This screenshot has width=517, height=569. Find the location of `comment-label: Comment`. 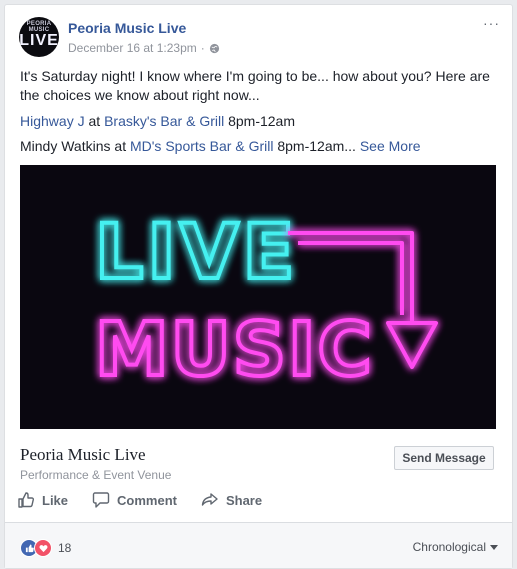

comment-label: Comment is located at coordinates (147, 500).